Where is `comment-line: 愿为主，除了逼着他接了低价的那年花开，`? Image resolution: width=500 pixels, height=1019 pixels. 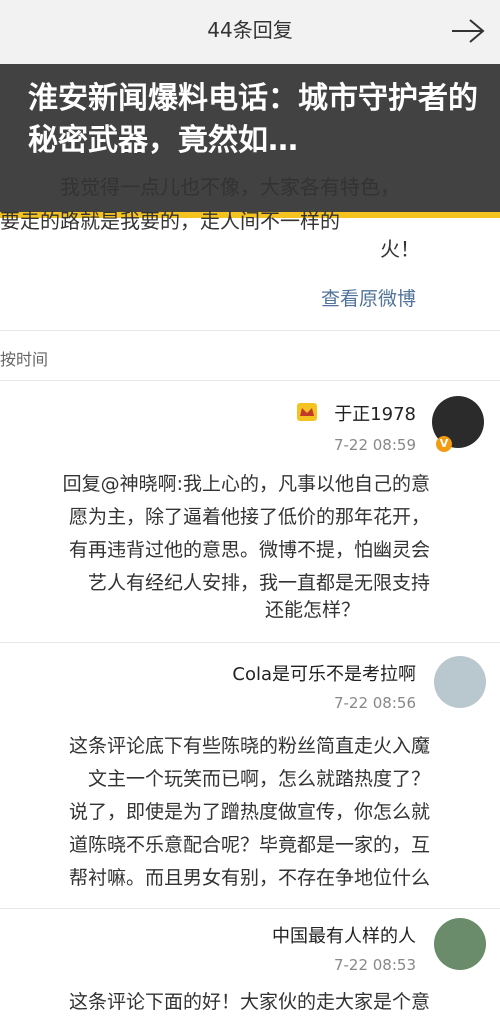 comment-line: 愿为主，除了逼着他接了低价的那年花开， is located at coordinates (249, 517).